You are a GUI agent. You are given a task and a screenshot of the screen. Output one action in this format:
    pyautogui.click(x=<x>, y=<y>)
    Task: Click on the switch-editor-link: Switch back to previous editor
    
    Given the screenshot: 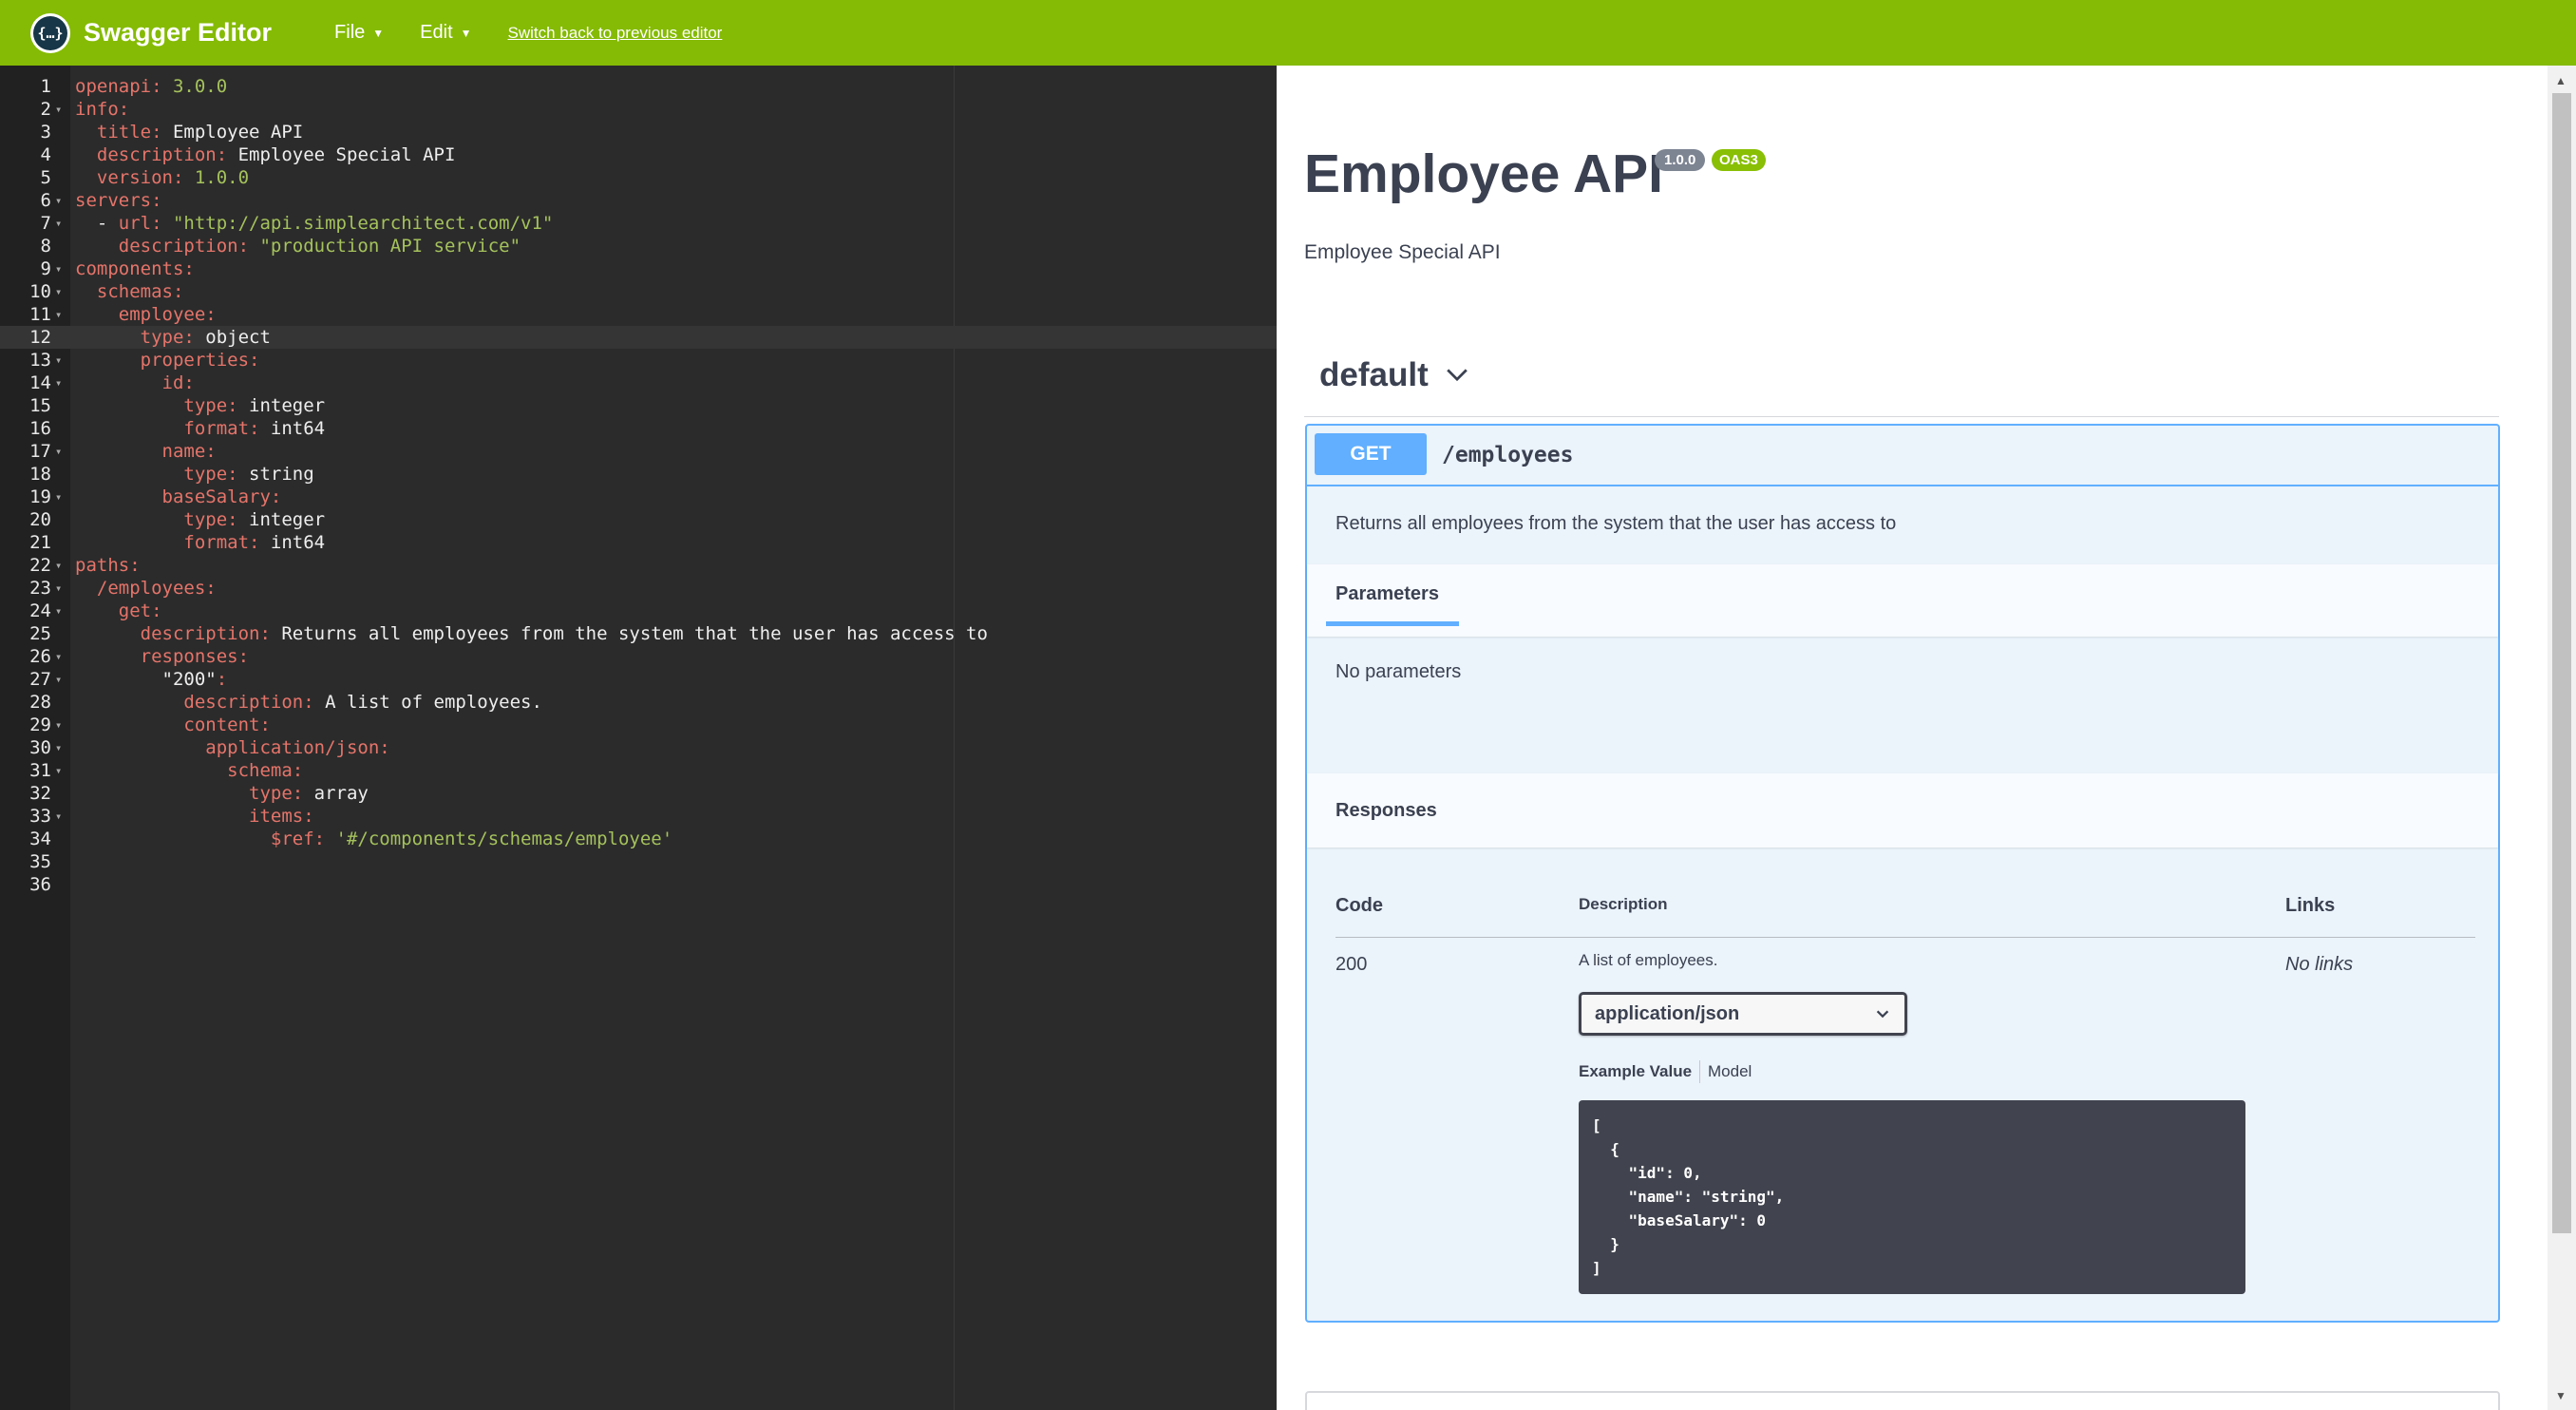 What is the action you would take?
    pyautogui.click(x=615, y=33)
    